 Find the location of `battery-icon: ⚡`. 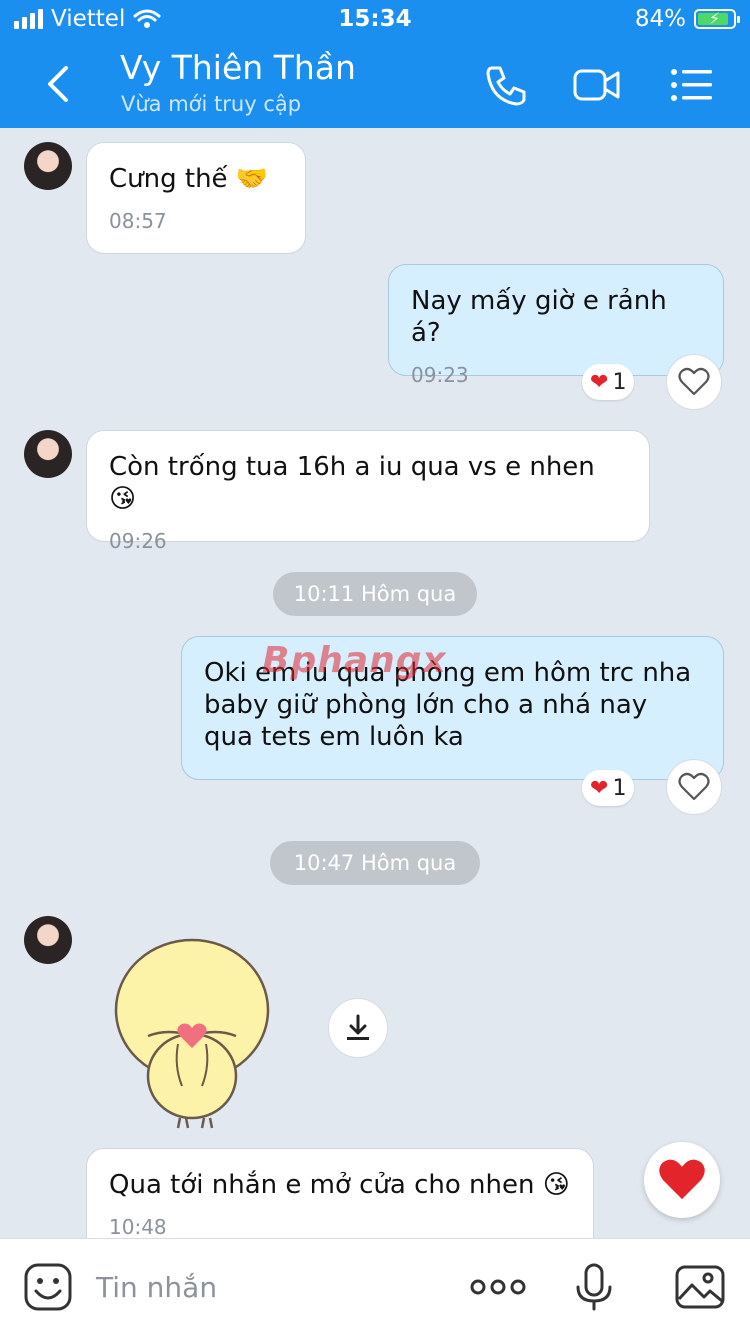

battery-icon: ⚡ is located at coordinates (717, 19).